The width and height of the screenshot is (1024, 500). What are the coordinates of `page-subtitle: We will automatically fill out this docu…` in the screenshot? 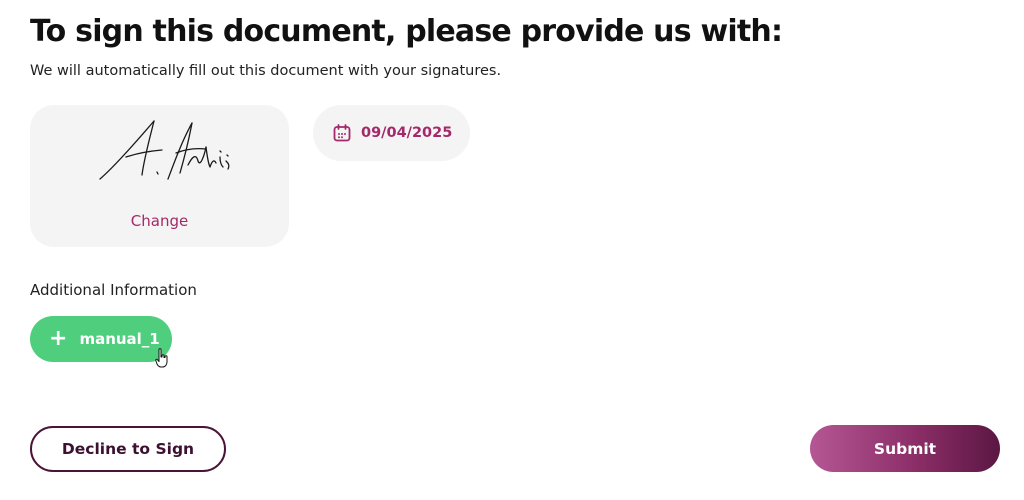 It's located at (266, 71).